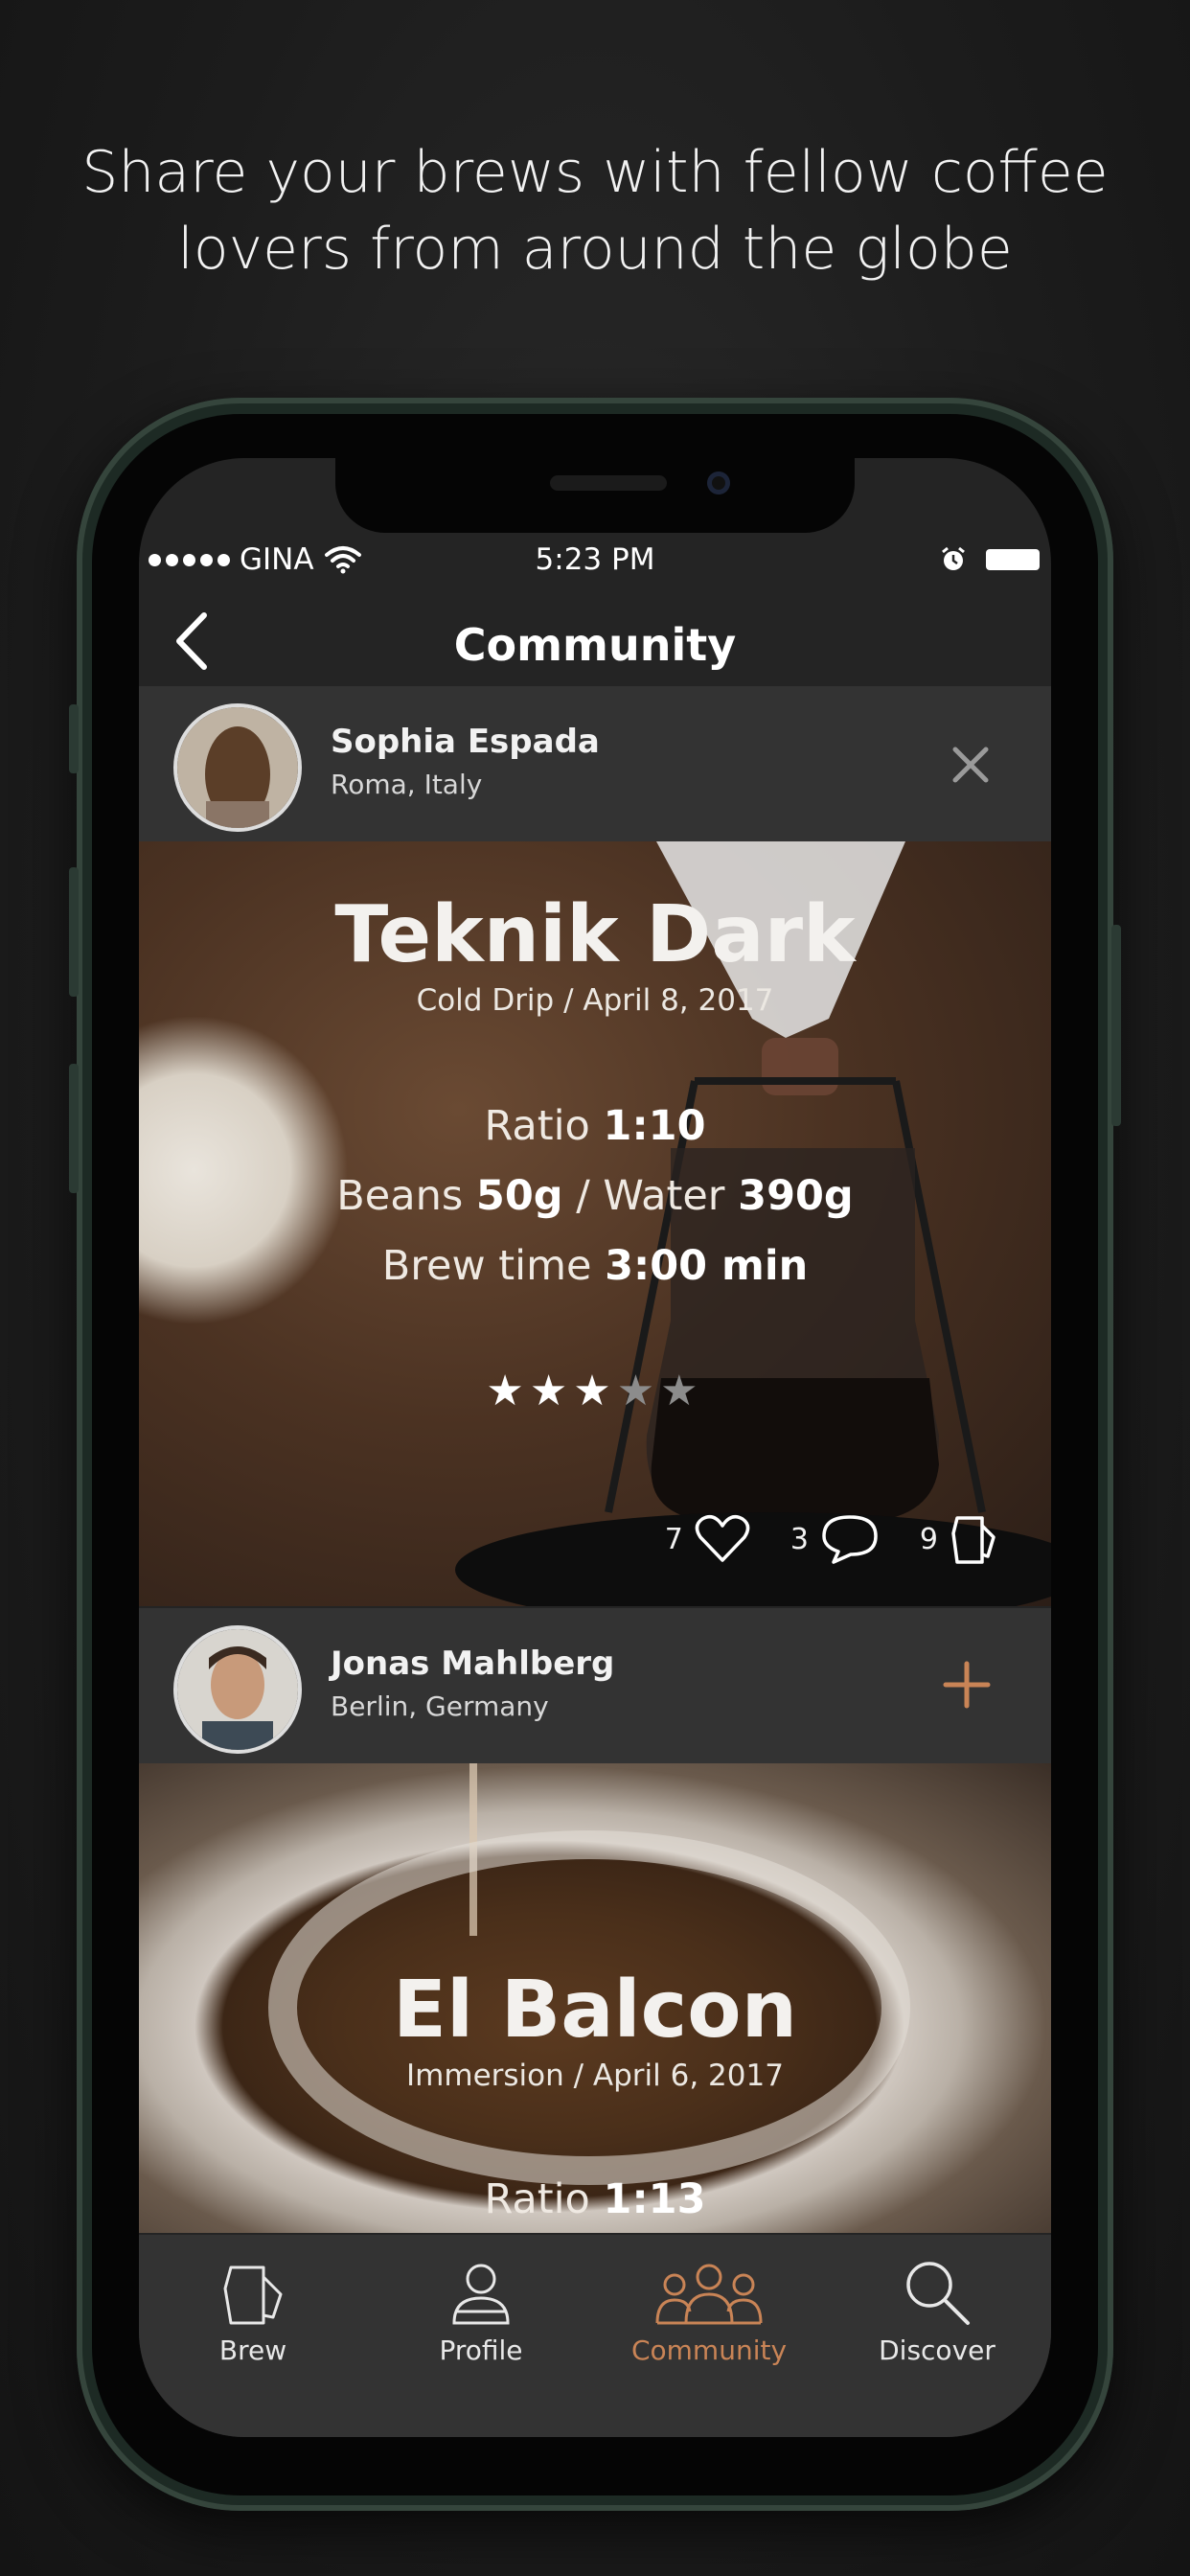  Describe the element at coordinates (709, 2294) in the screenshot. I see `group-icon` at that location.